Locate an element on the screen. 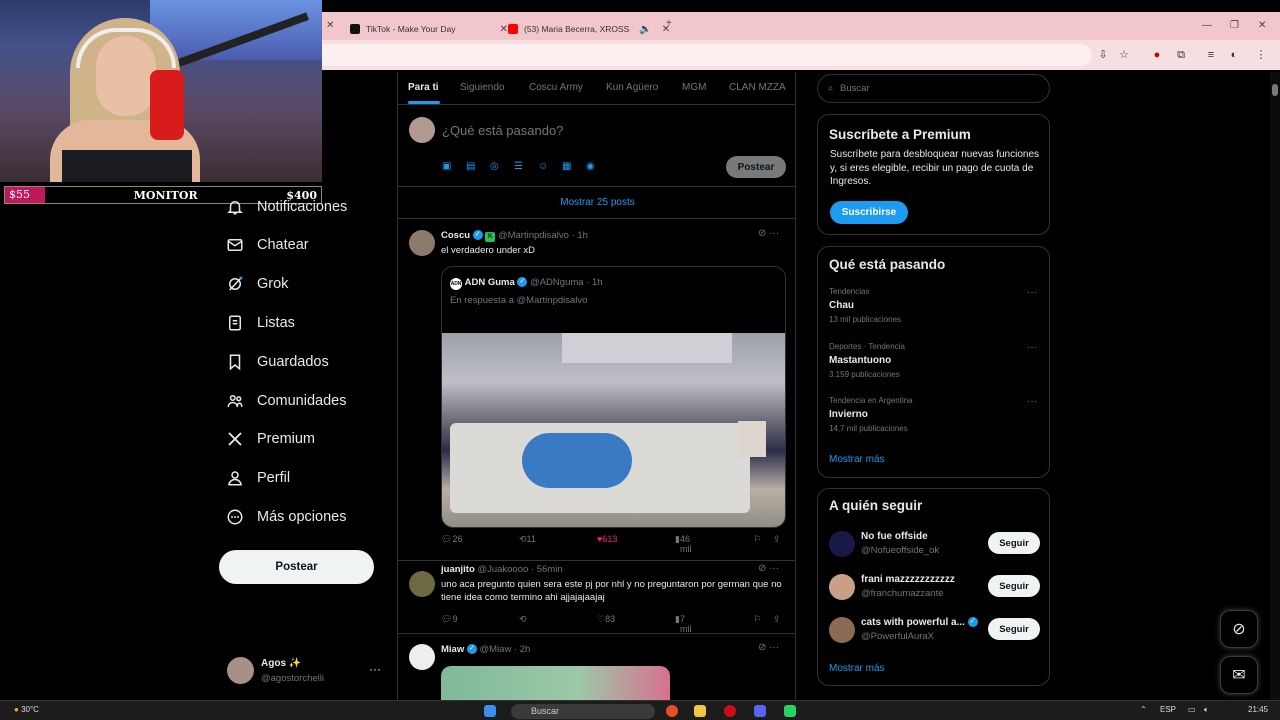 Image resolution: width=1280 pixels, height=720 pixels. scrollbar-thumb is located at coordinates (1275, 90).